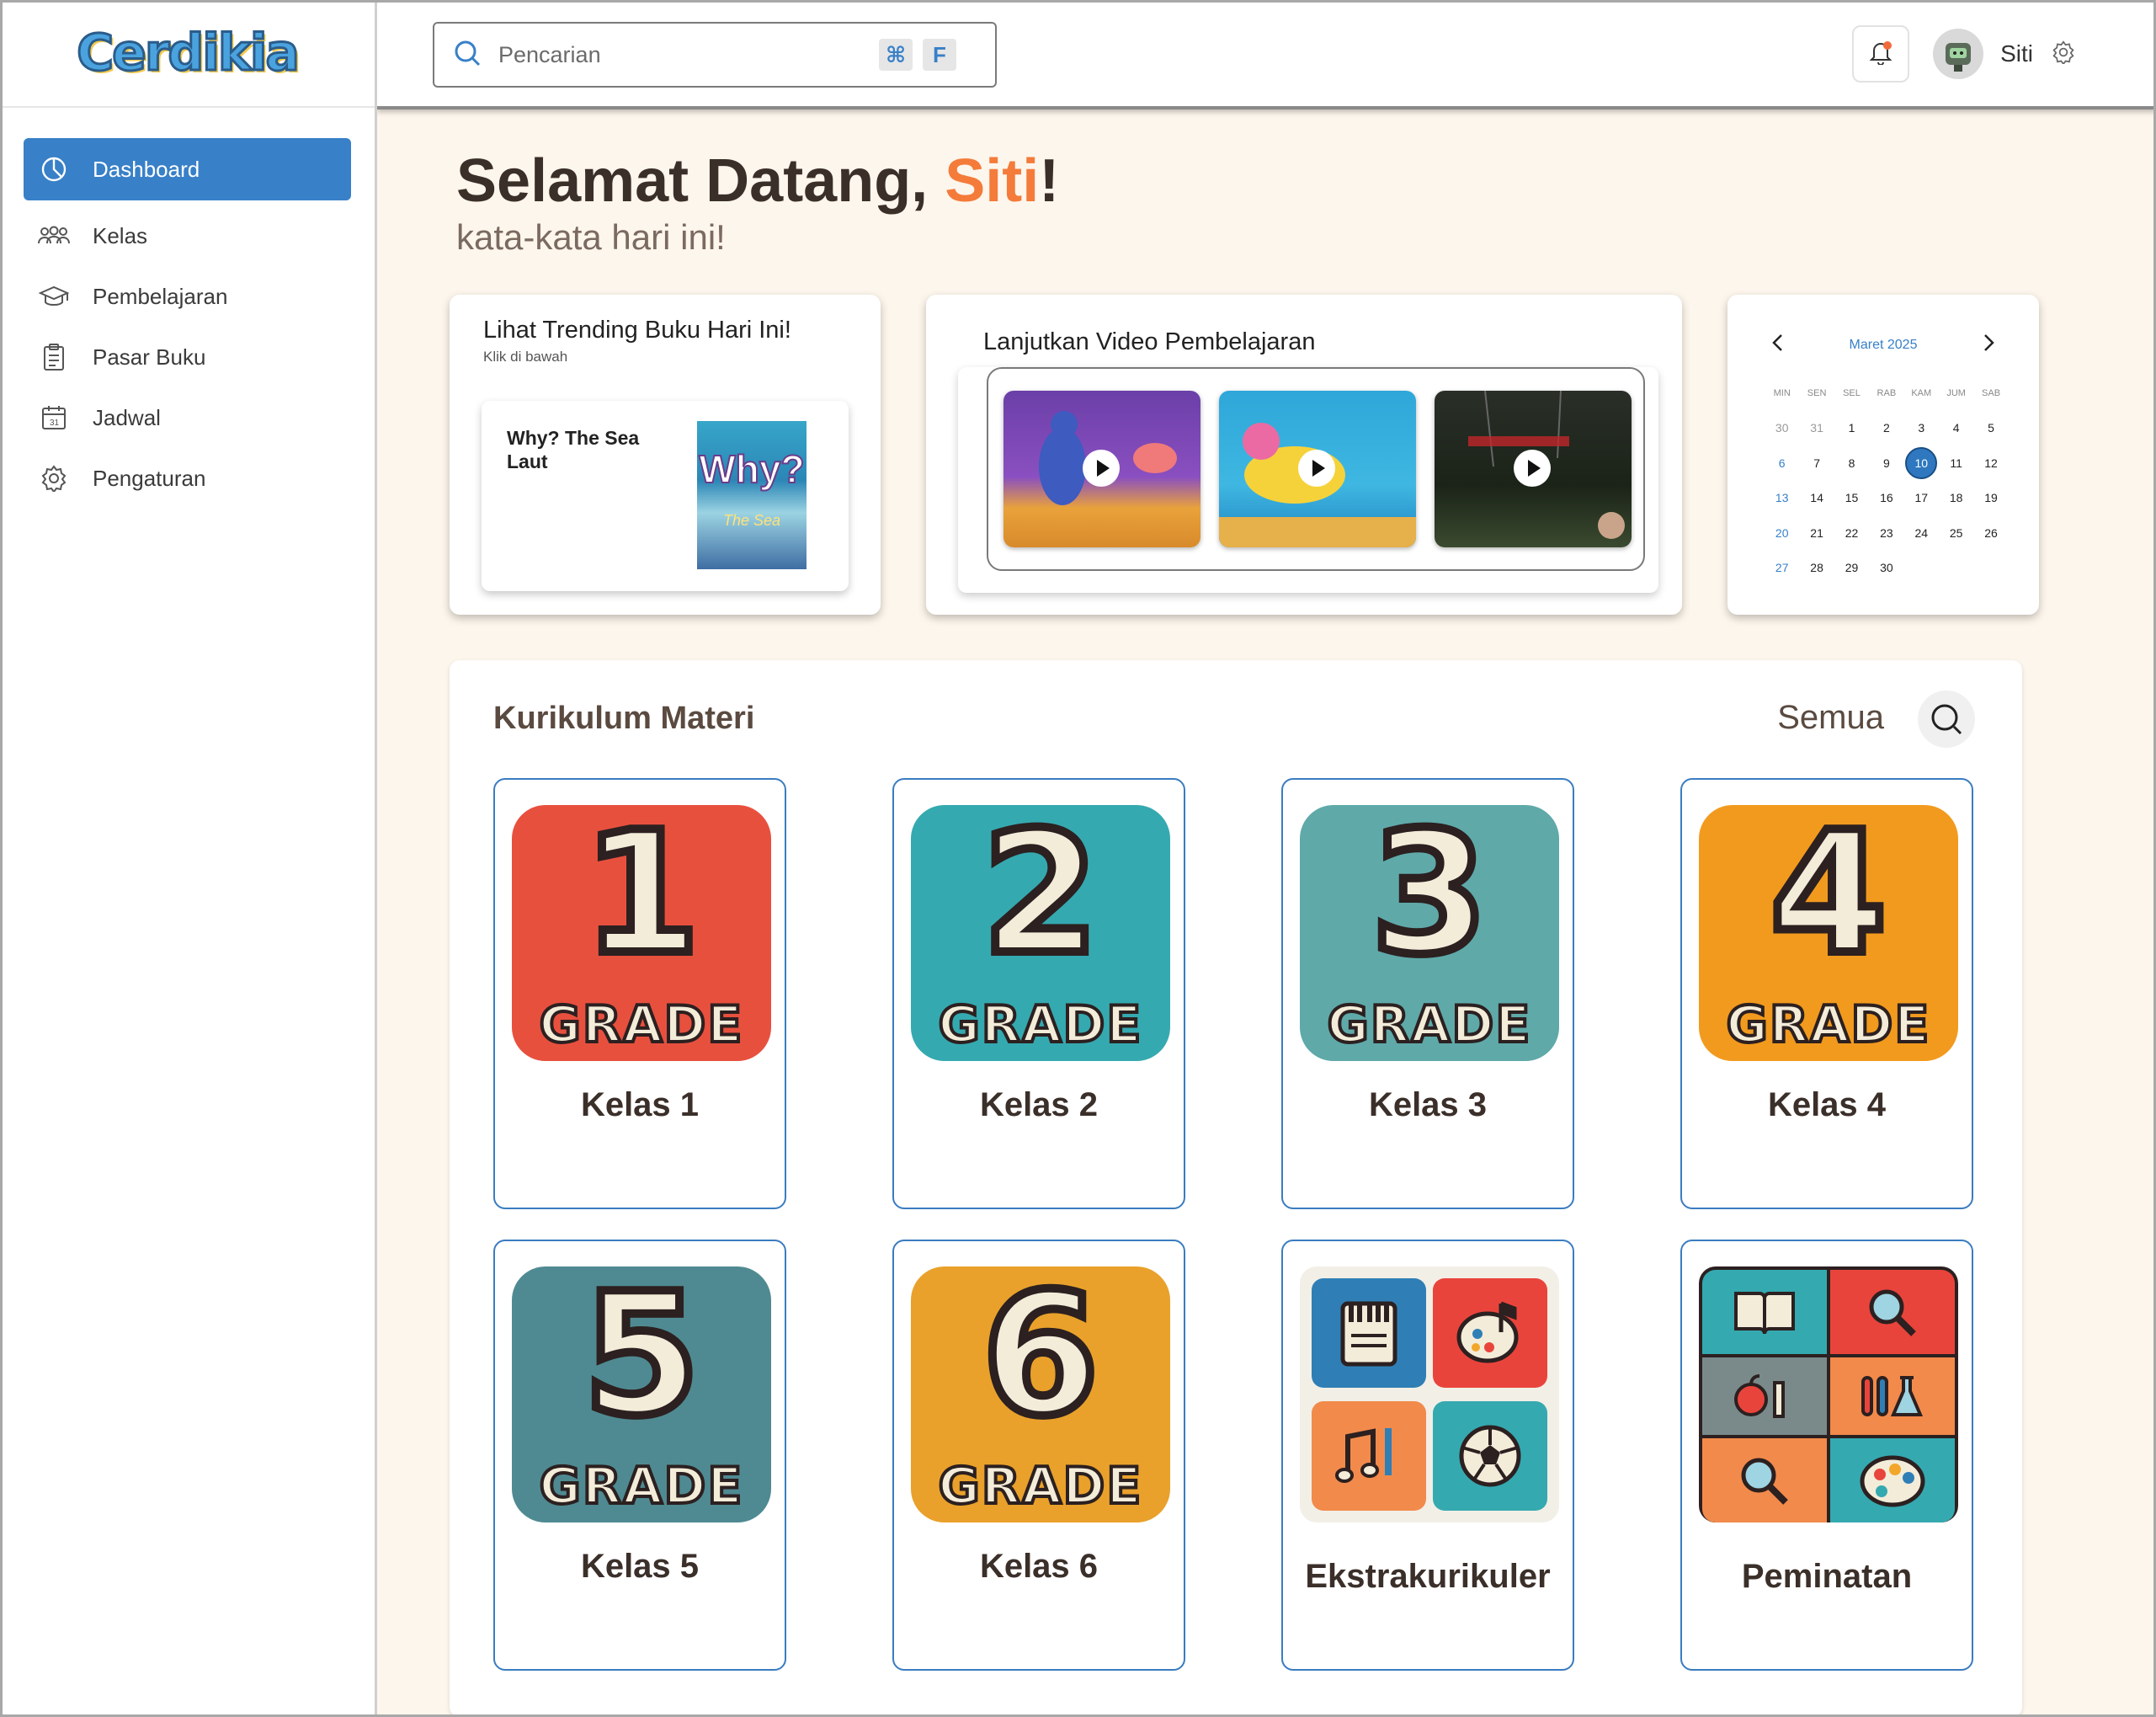  Describe the element at coordinates (54, 169) in the screenshot. I see `dashboard-icon` at that location.